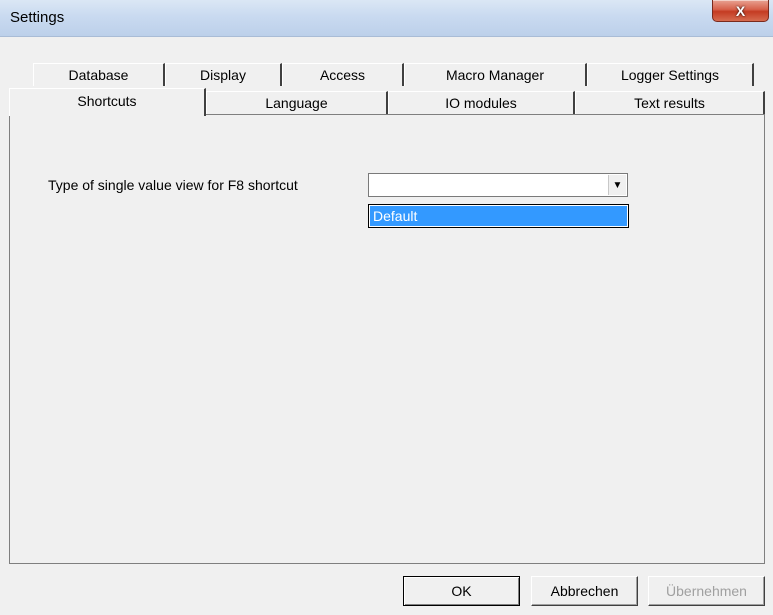 This screenshot has height=615, width=773. I want to click on tab-language: Language, so click(297, 102).